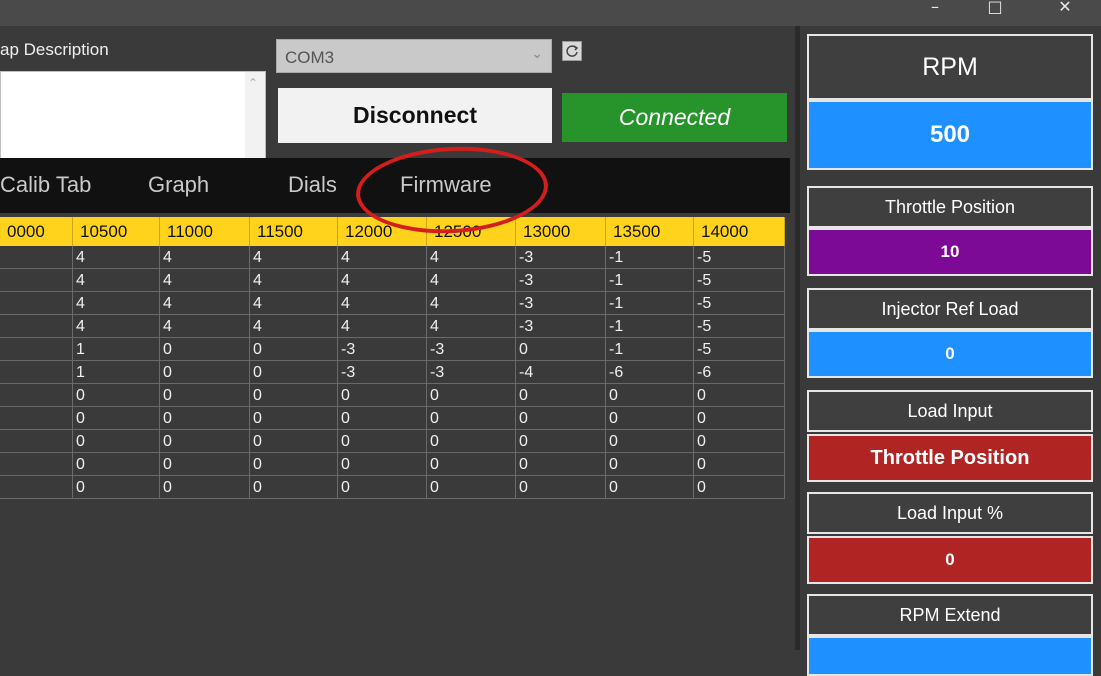 The width and height of the screenshot is (1101, 676). I want to click on close-button: ✕, so click(1065, 11).